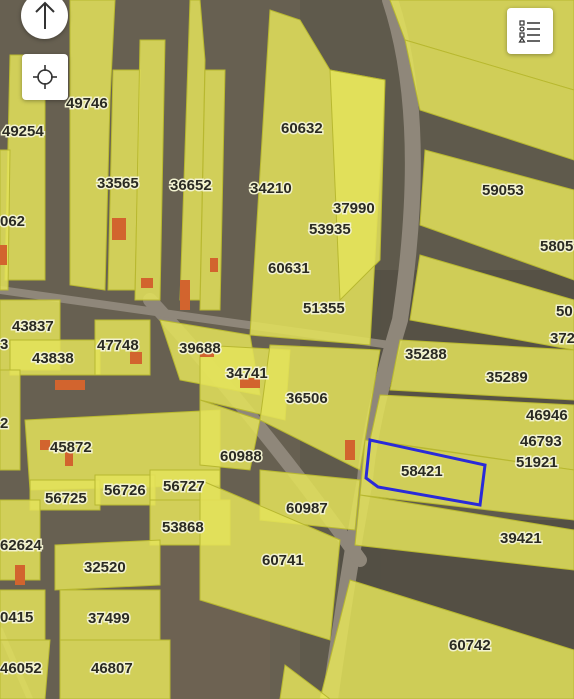  Describe the element at coordinates (271, 188) in the screenshot. I see `parcel-label: 34210` at that location.